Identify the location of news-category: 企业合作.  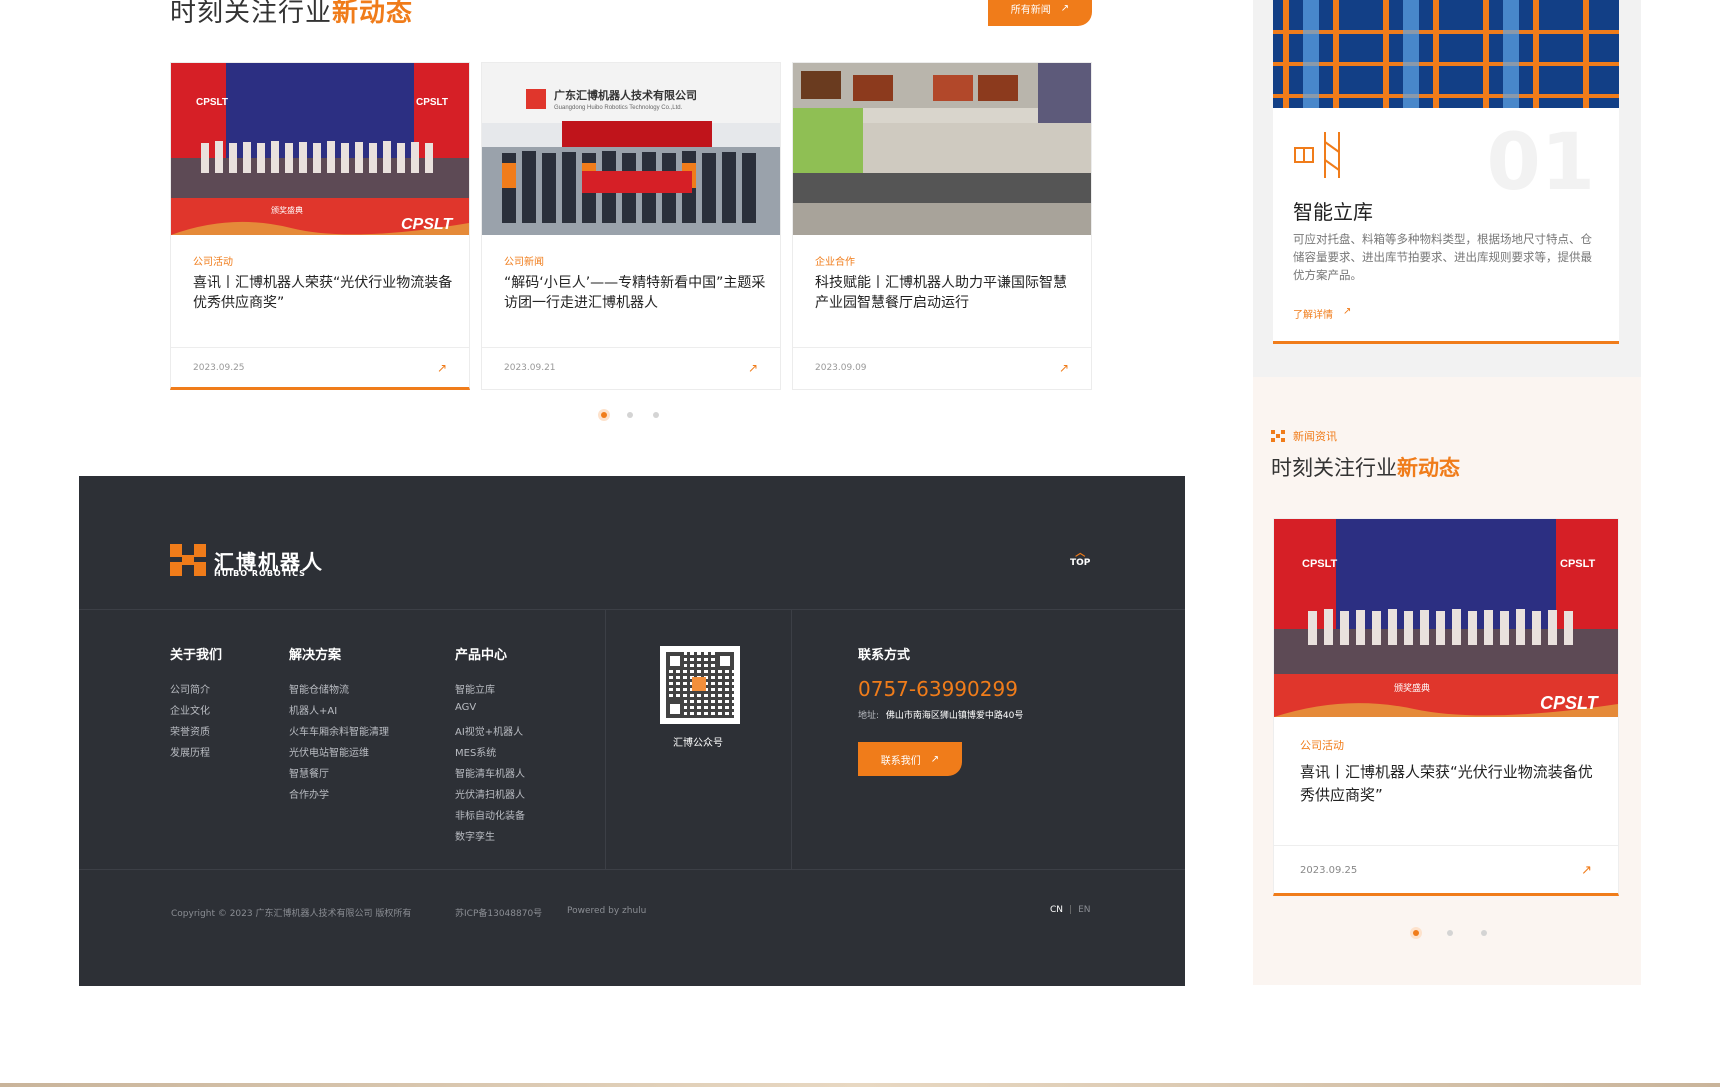
(835, 262).